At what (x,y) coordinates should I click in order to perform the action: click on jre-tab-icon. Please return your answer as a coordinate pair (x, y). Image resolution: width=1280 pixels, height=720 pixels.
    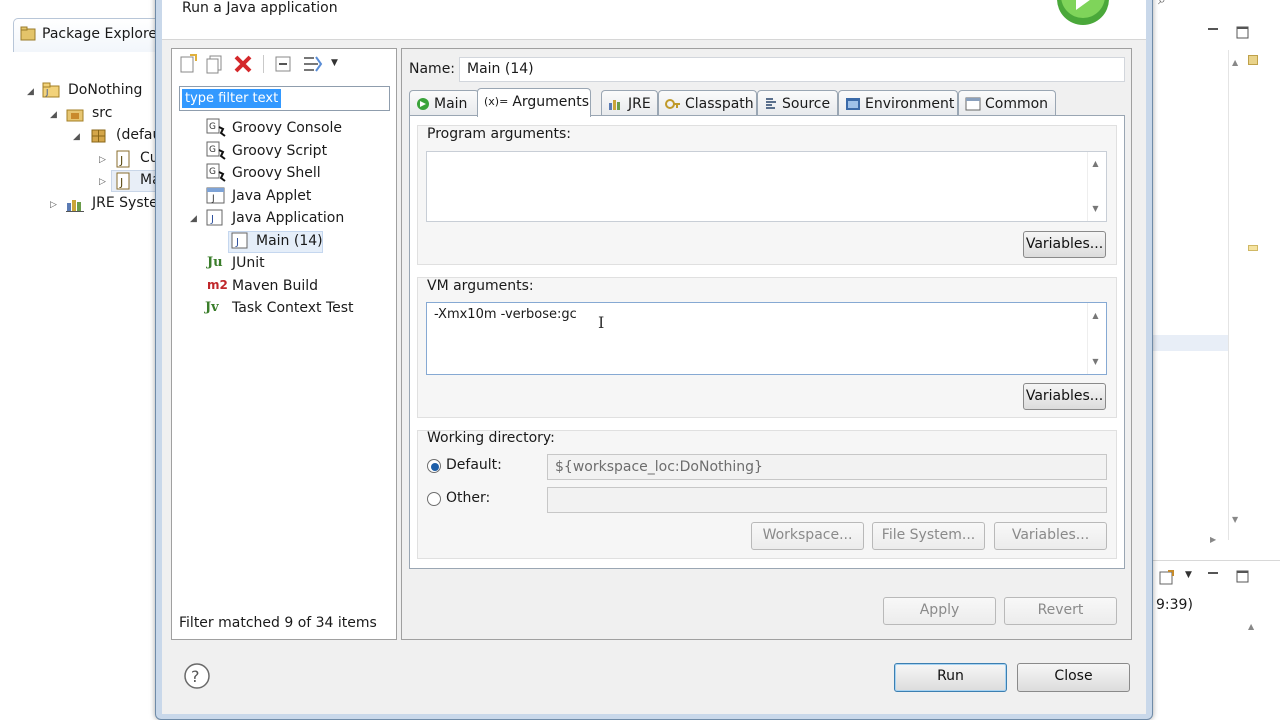
    Looking at the image, I should click on (616, 104).